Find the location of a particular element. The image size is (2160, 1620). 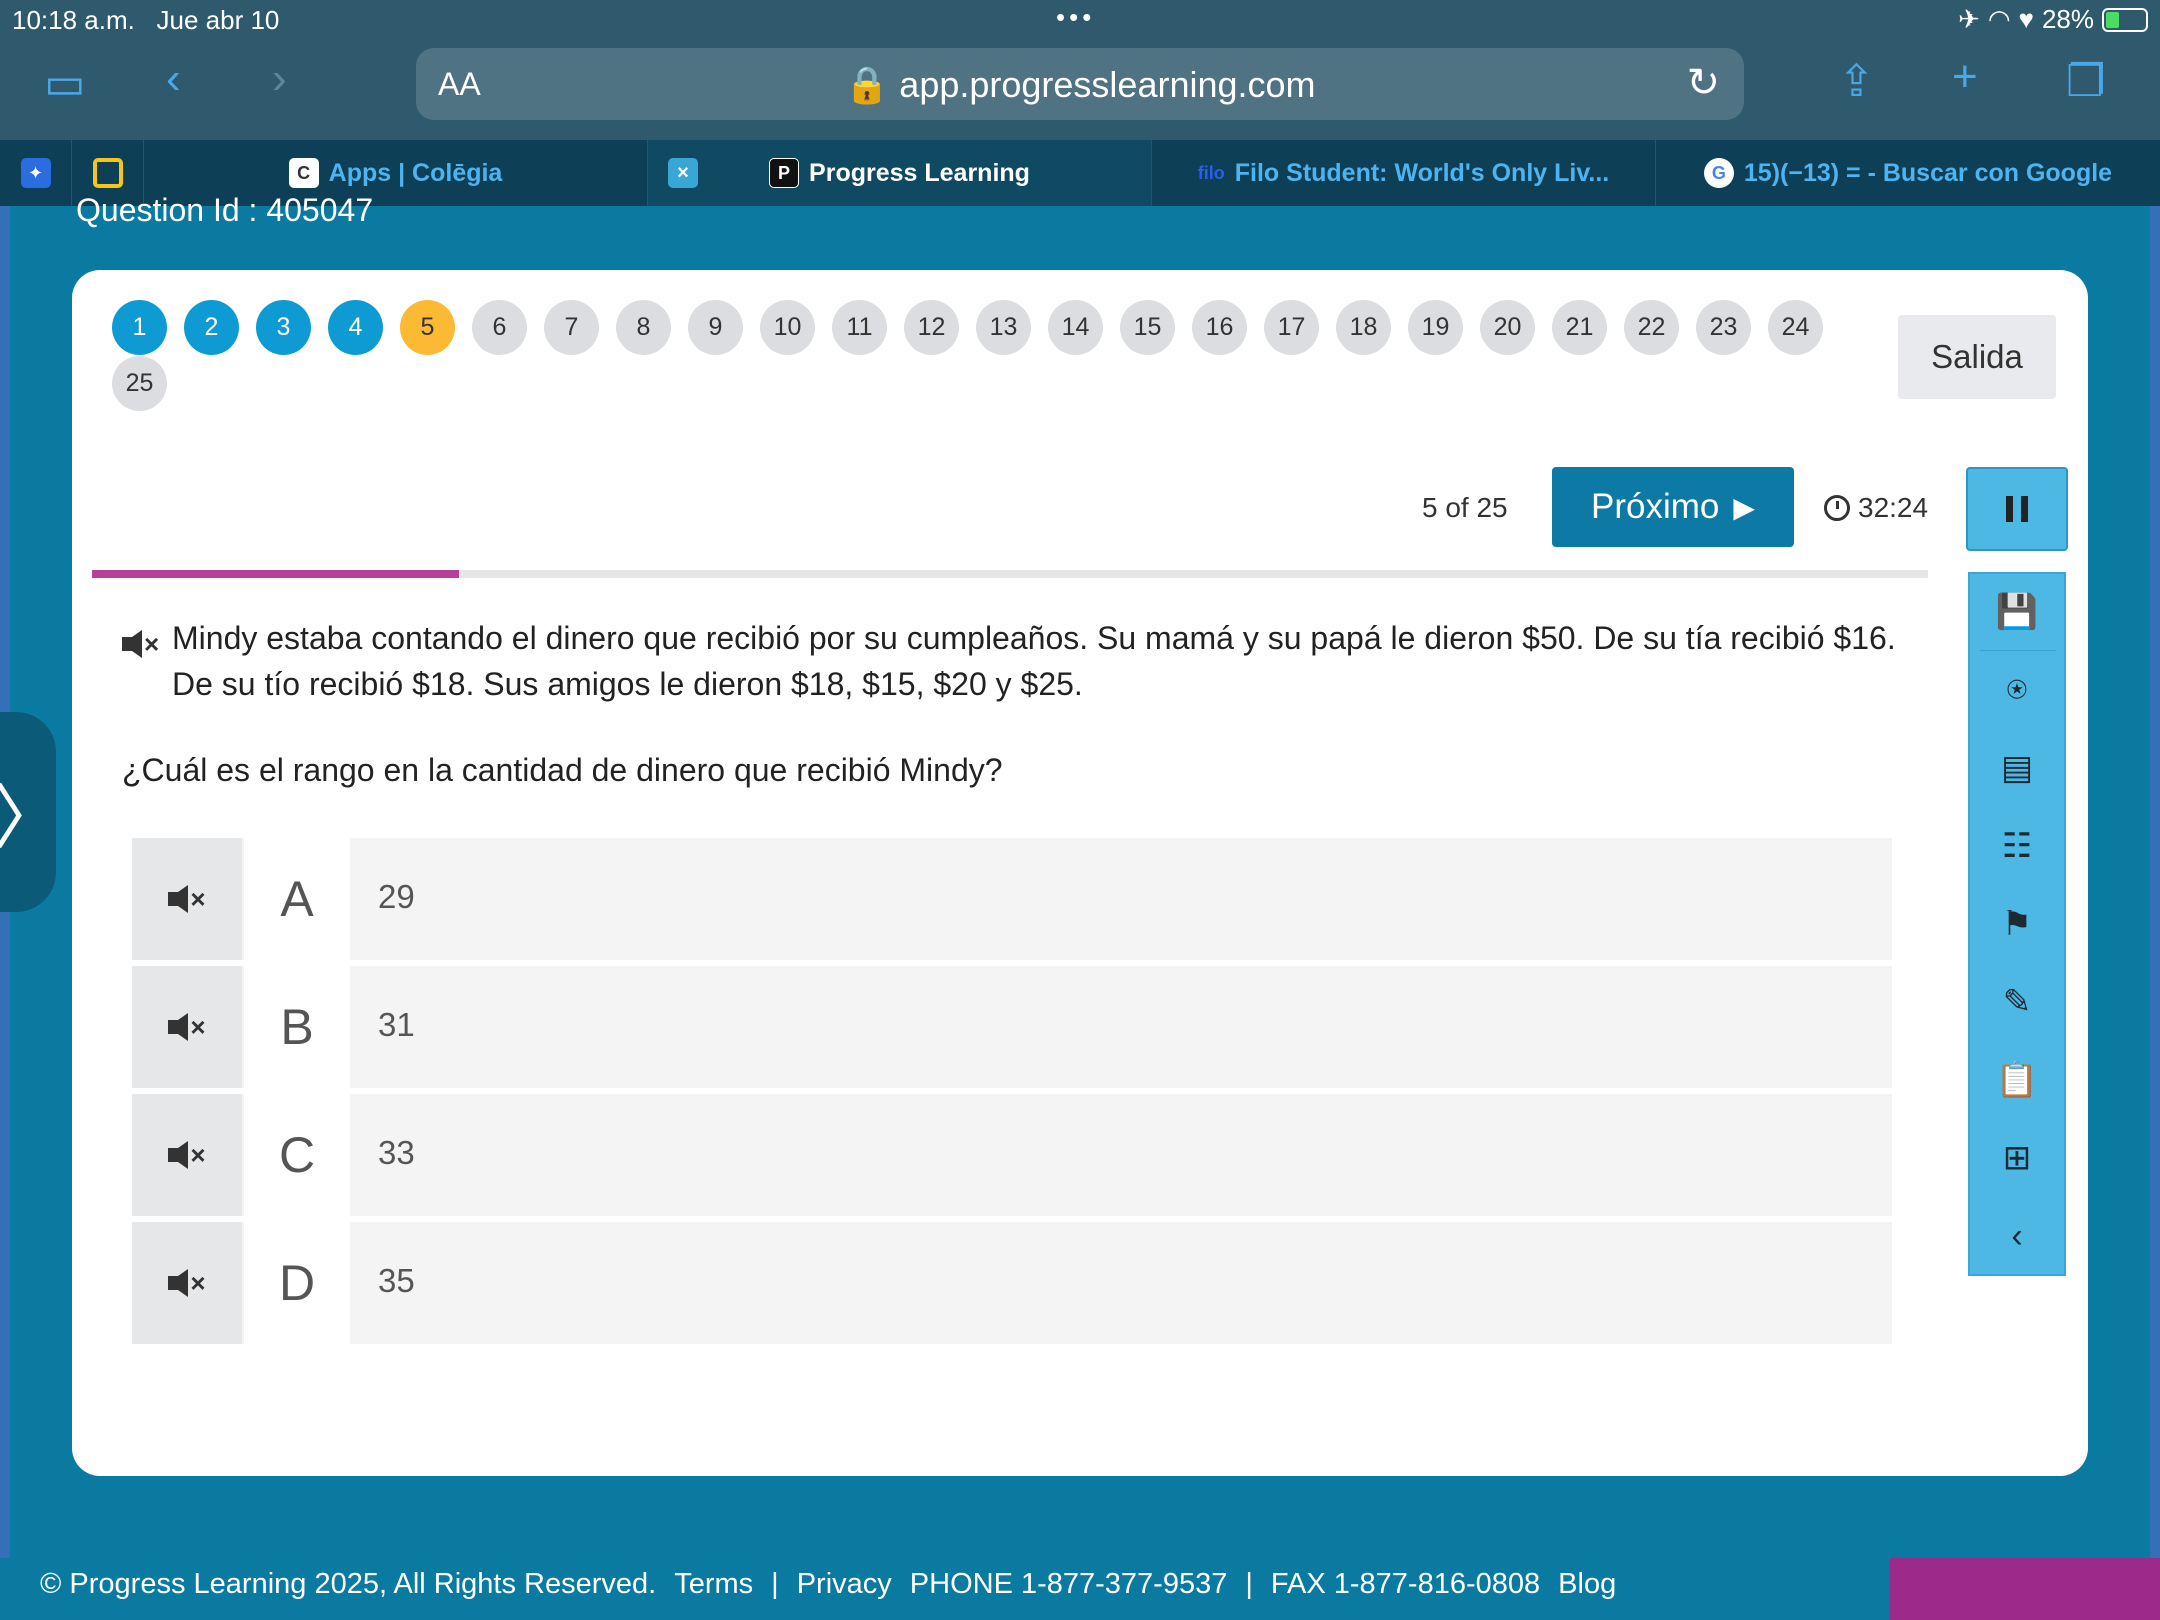

choice-value: 35 is located at coordinates (396, 1280).